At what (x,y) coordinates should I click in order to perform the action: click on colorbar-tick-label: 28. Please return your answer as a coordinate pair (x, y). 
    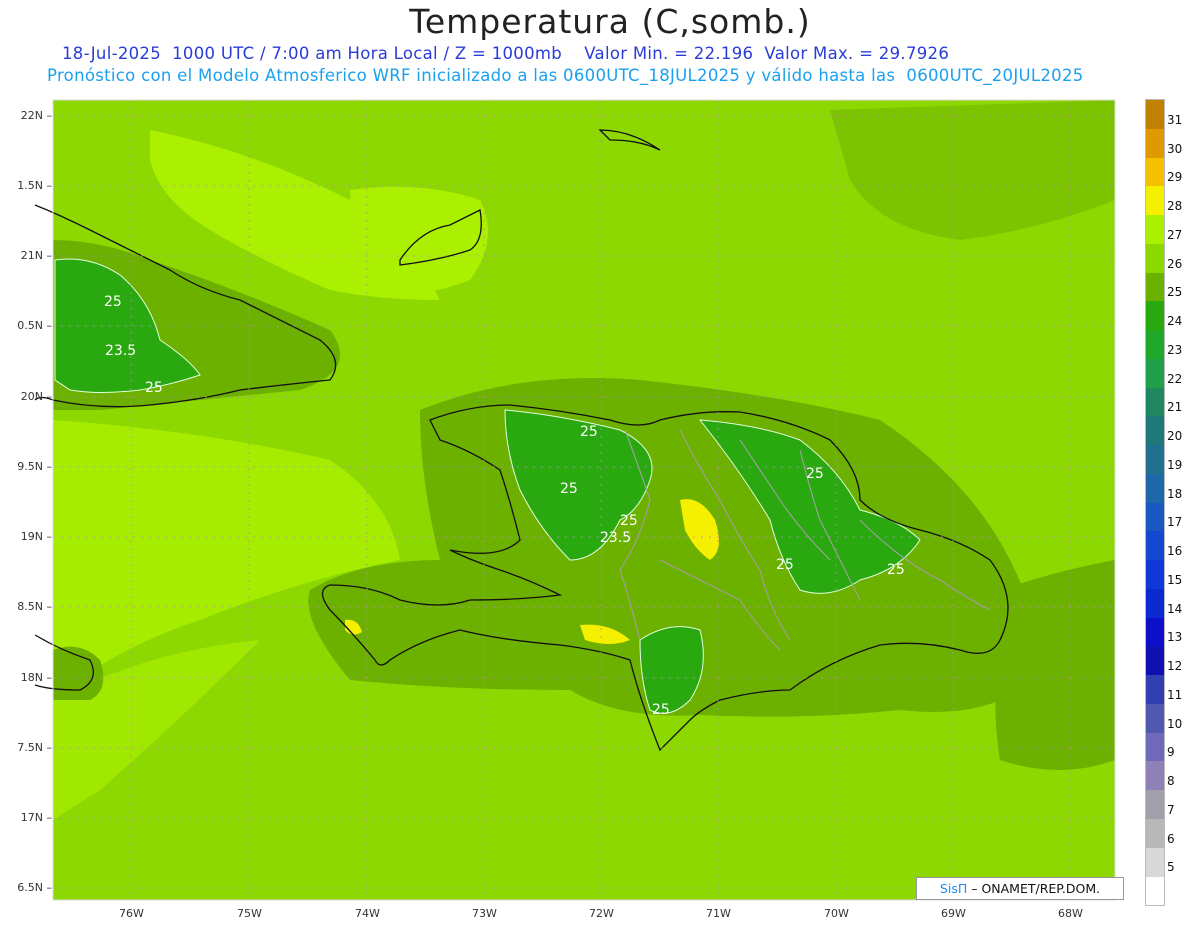
    Looking at the image, I should click on (1175, 206).